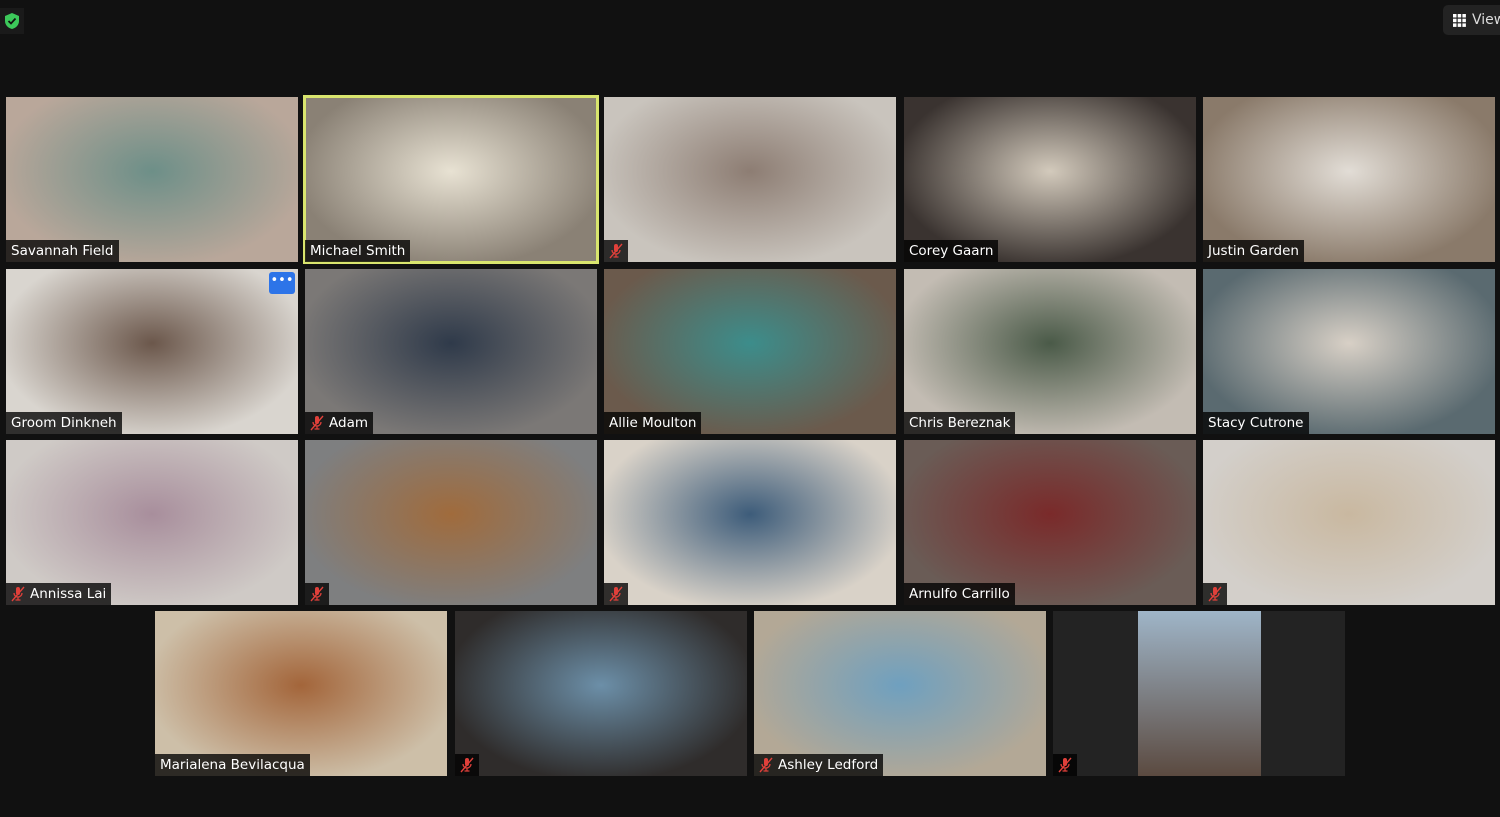  Describe the element at coordinates (1349, 179) in the screenshot. I see `participant-video-tile: Justin Garden` at that location.